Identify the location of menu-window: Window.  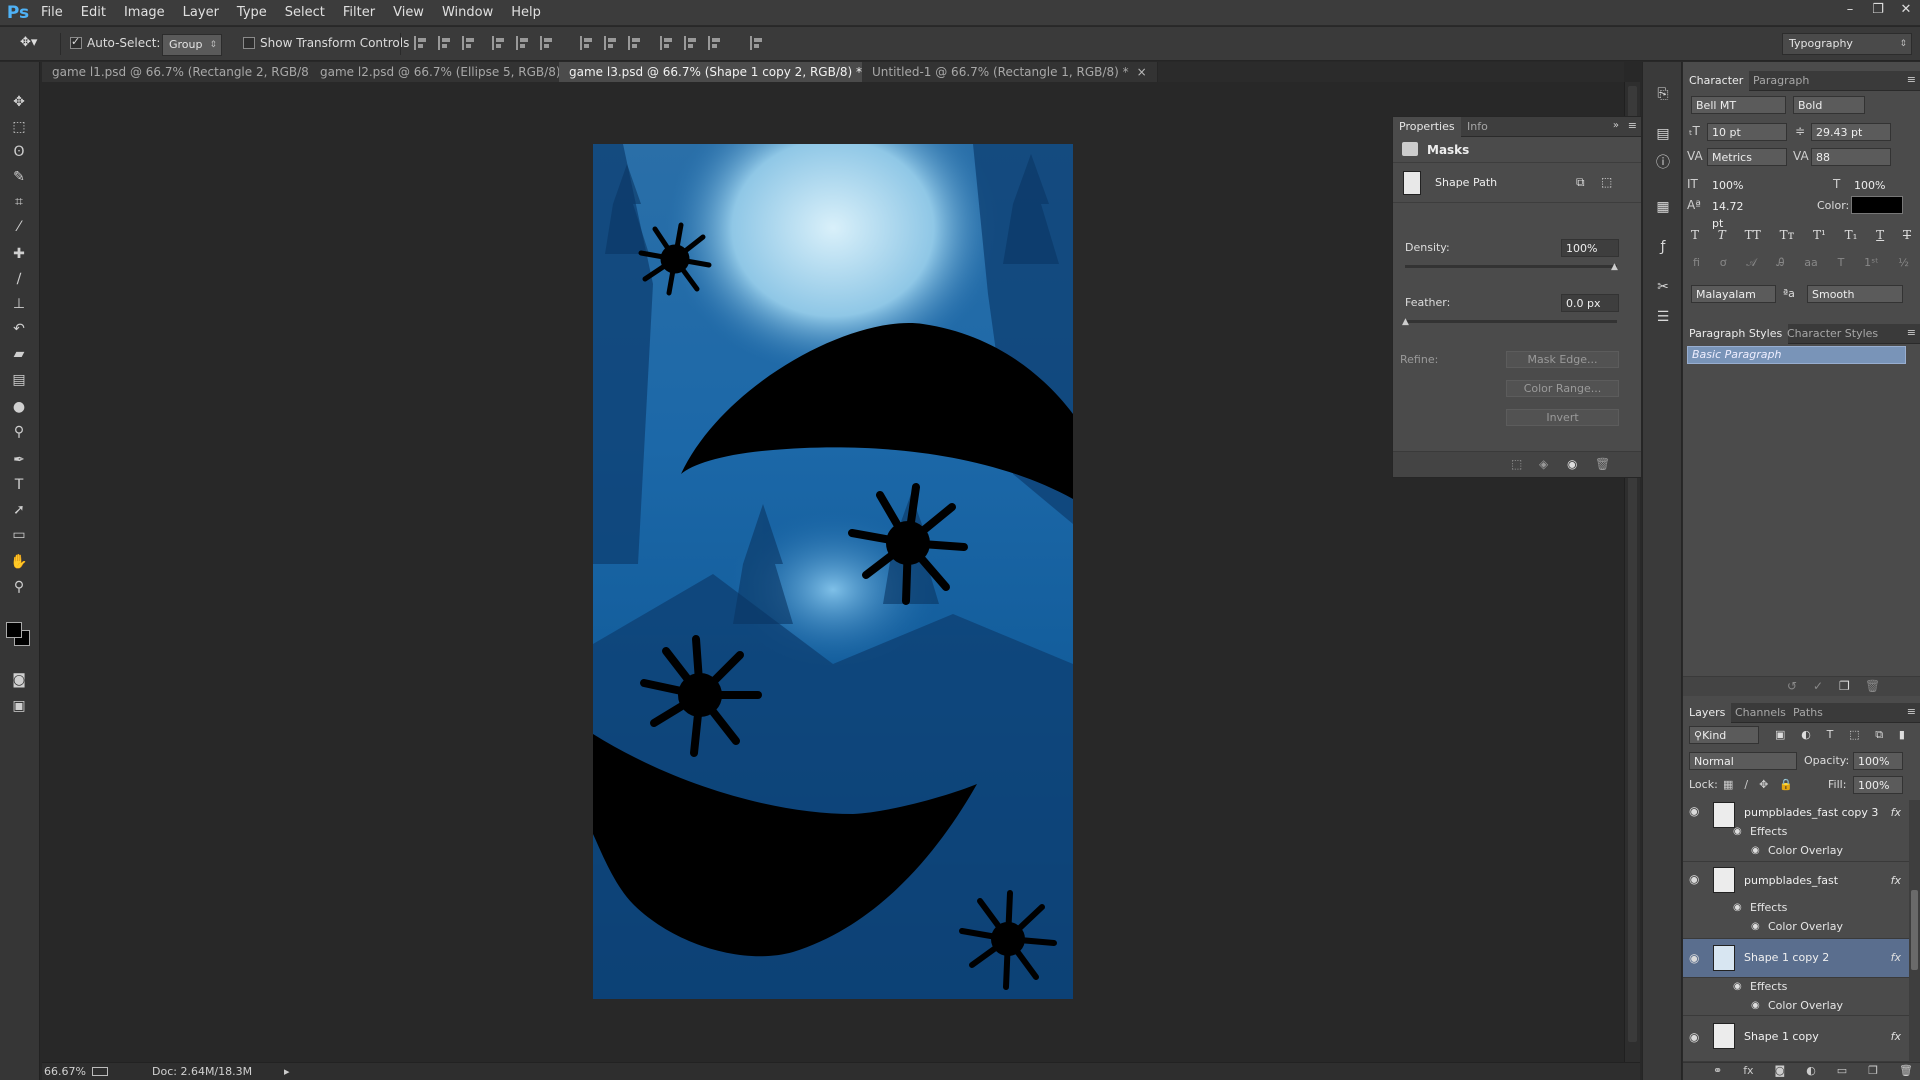
(467, 13).